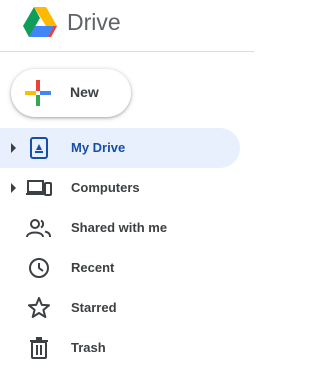  Describe the element at coordinates (98, 147) in the screenshot. I see `sidebar-item-label: My Drive` at that location.